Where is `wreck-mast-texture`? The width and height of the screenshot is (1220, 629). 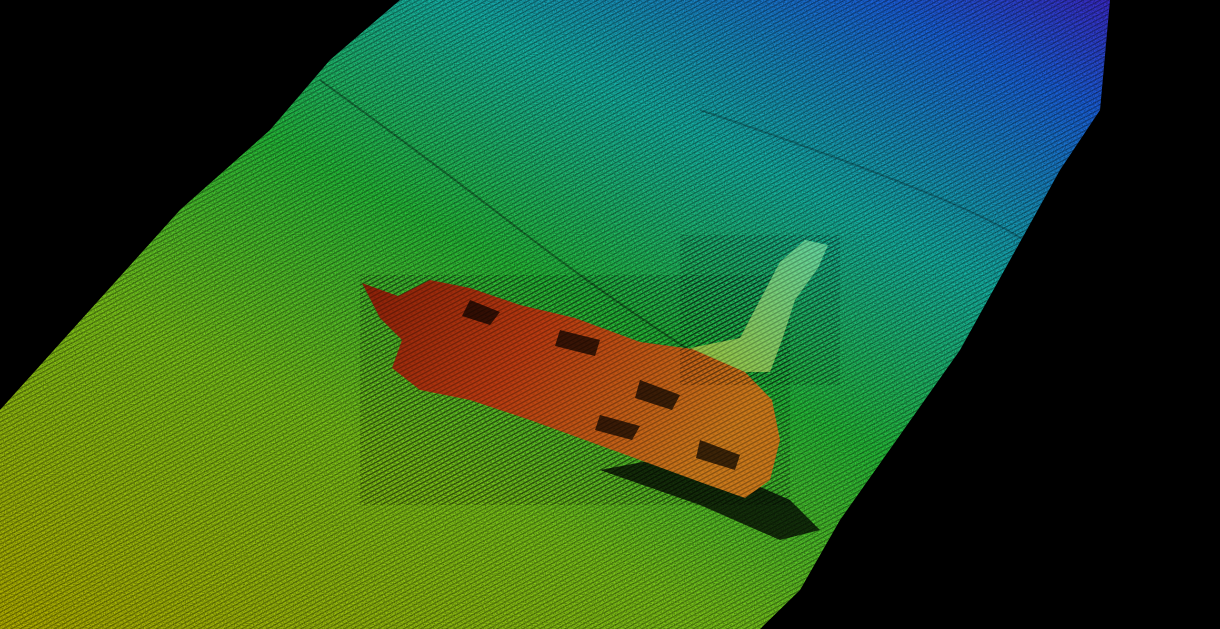 wreck-mast-texture is located at coordinates (760, 310).